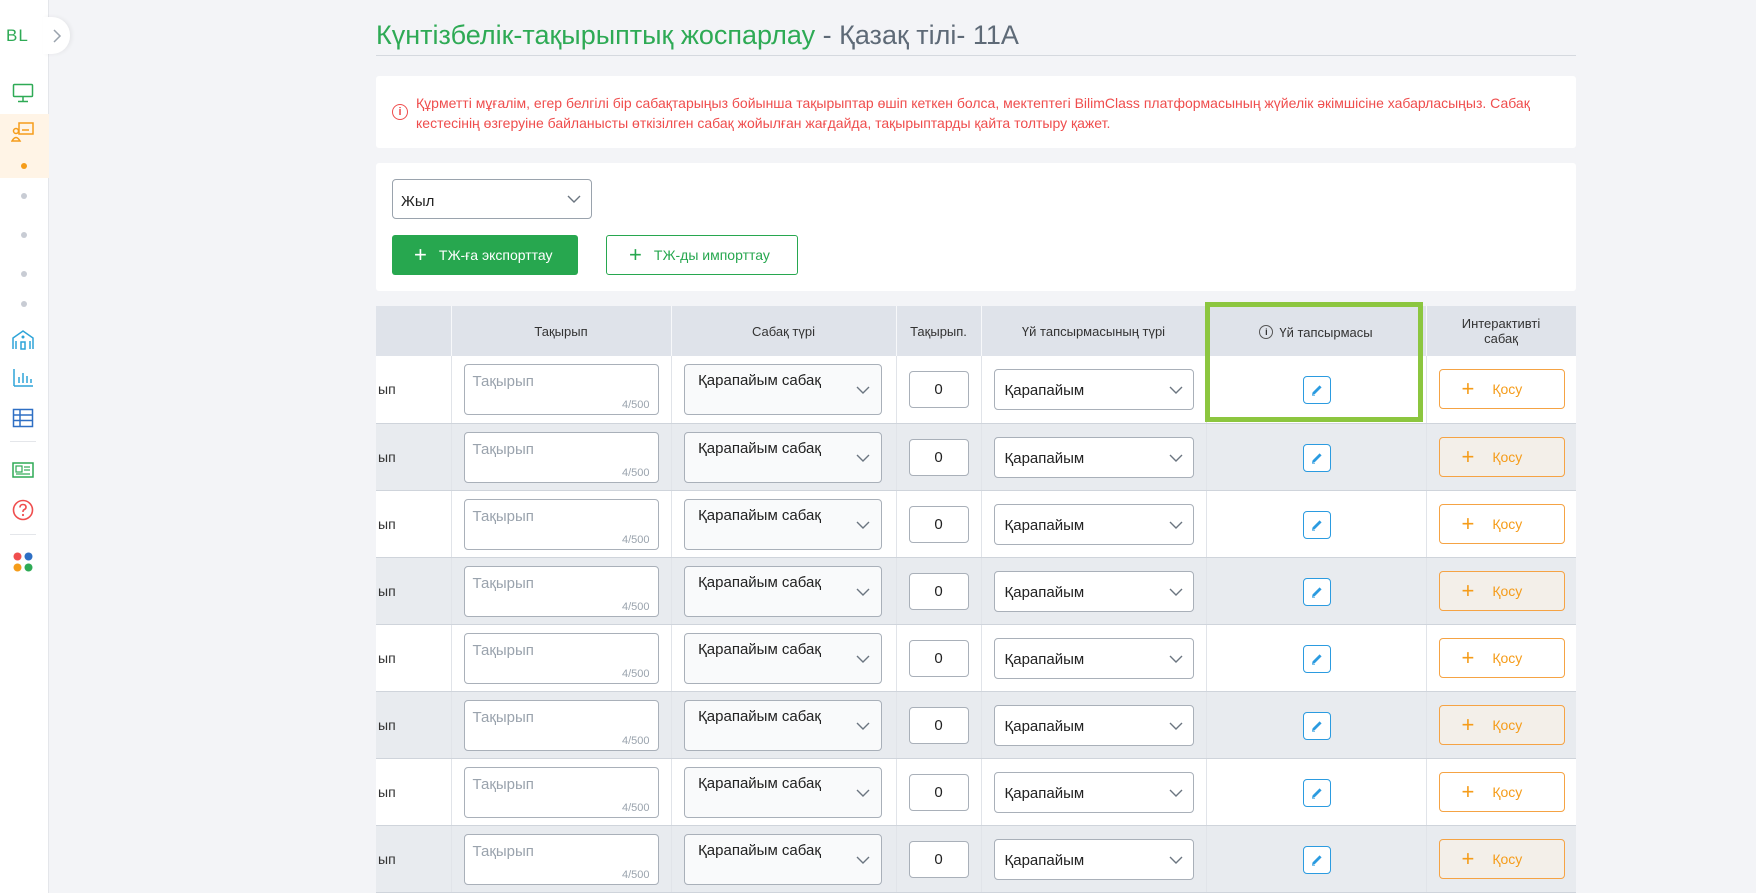 The width and height of the screenshot is (1756, 893). Describe the element at coordinates (23, 562) in the screenshot. I see `apps-dots-icon` at that location.